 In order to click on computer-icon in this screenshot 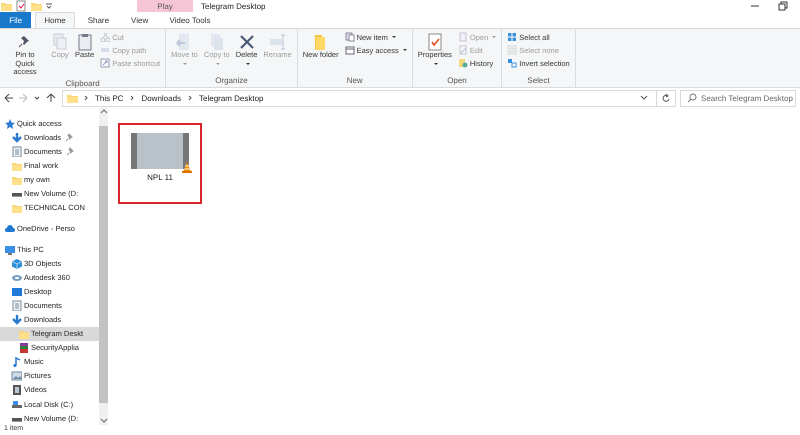, I will do `click(9, 249)`.